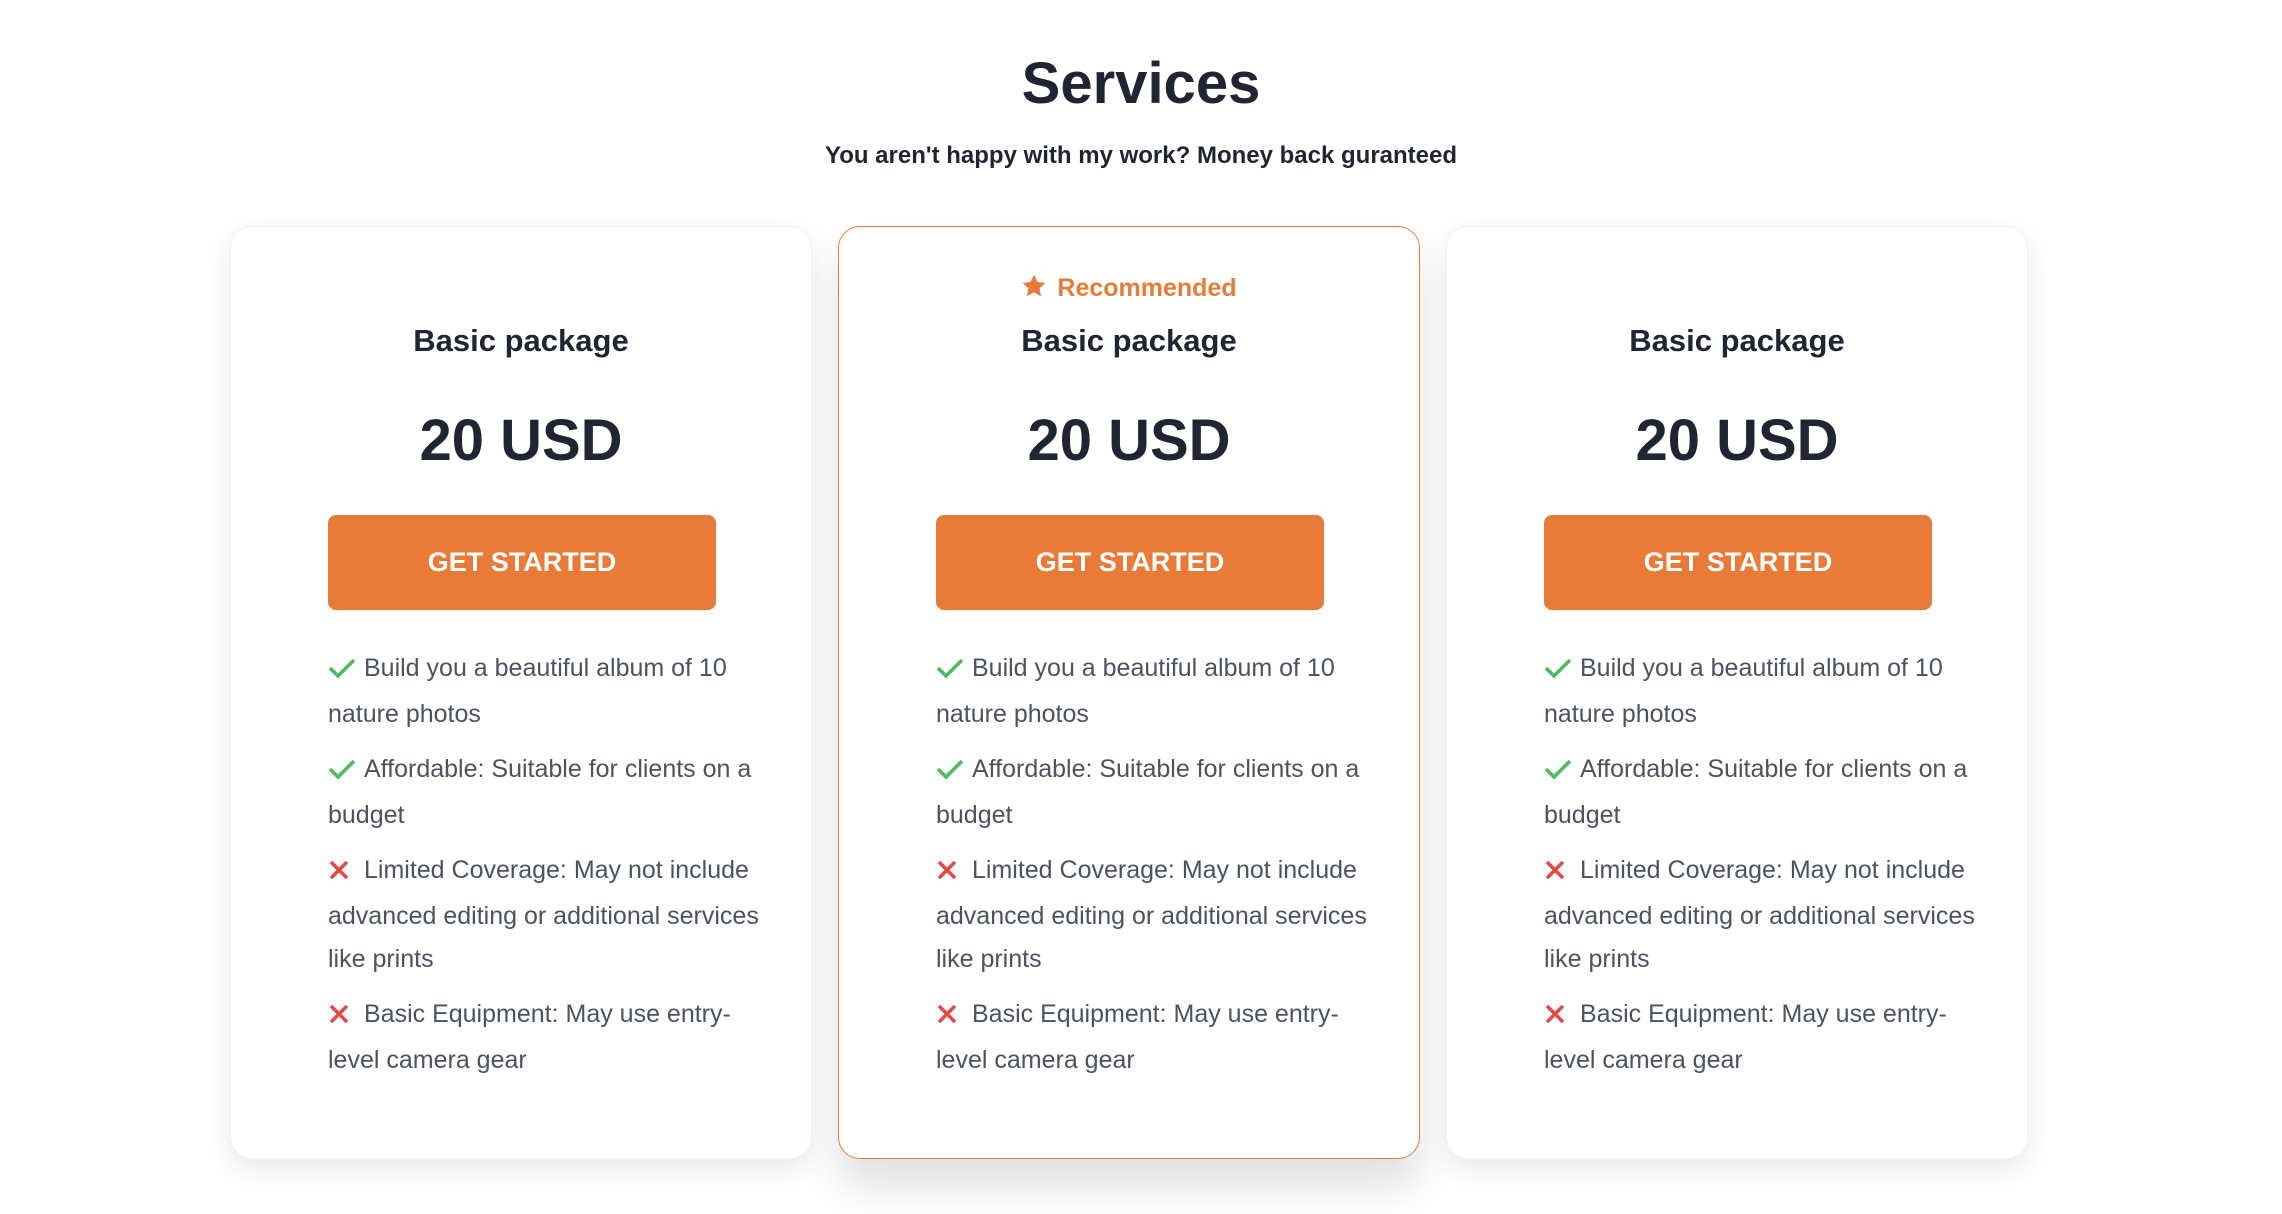  I want to click on recommended-badge: Recommended, so click(1129, 288).